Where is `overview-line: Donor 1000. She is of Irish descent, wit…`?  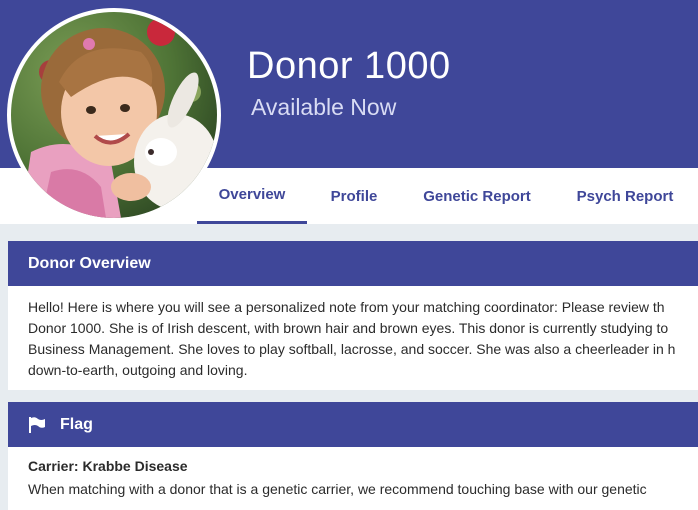
overview-line: Donor 1000. She is of Irish descent, wit… is located at coordinates (348, 328).